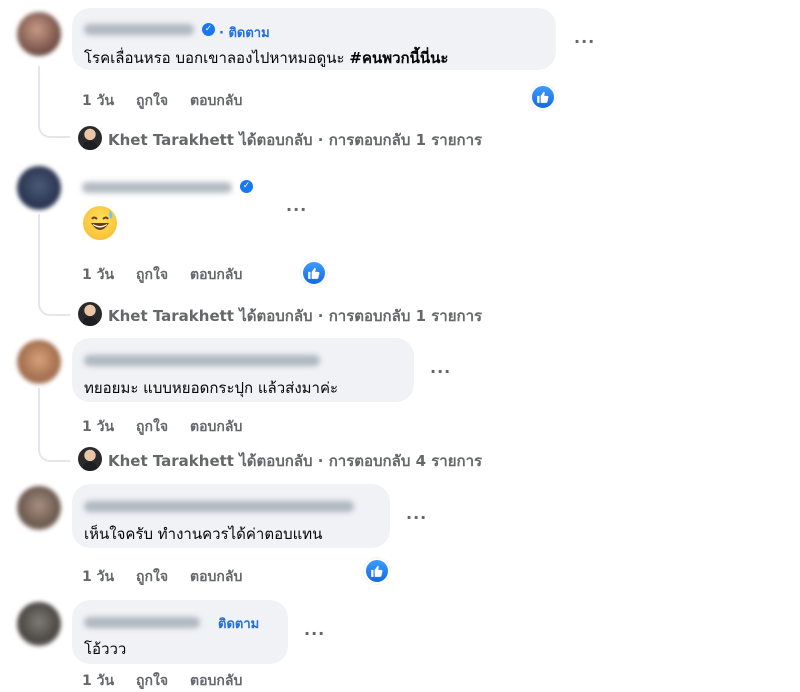 The image size is (800, 692). I want to click on follow-button: ติดตาม, so click(238, 623).